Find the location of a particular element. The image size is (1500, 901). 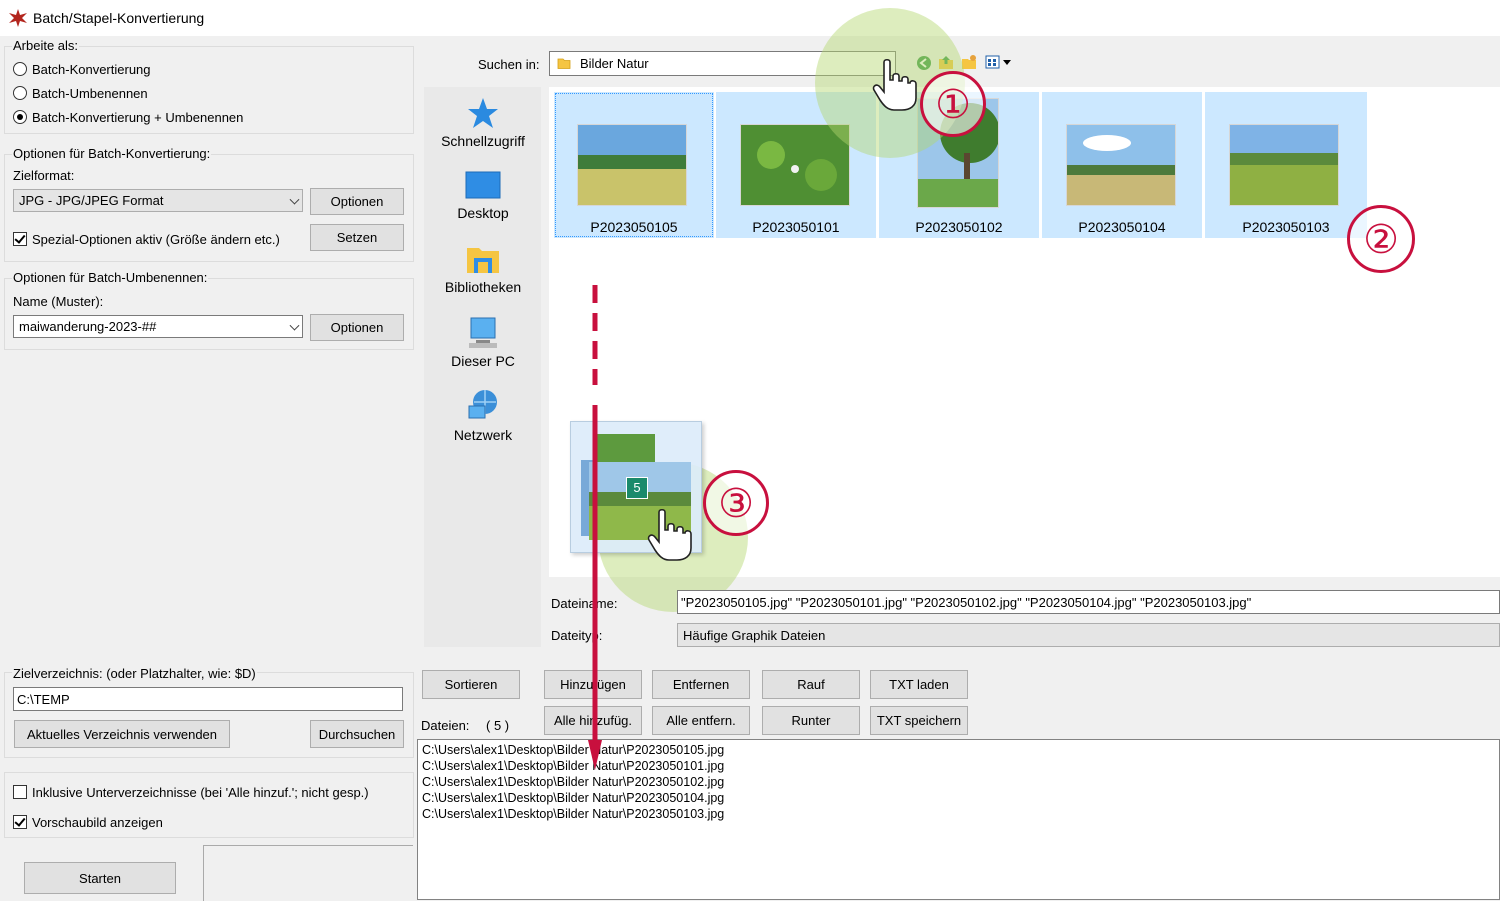

place-quick-access: Schnellzugriff is located at coordinates (483, 122).